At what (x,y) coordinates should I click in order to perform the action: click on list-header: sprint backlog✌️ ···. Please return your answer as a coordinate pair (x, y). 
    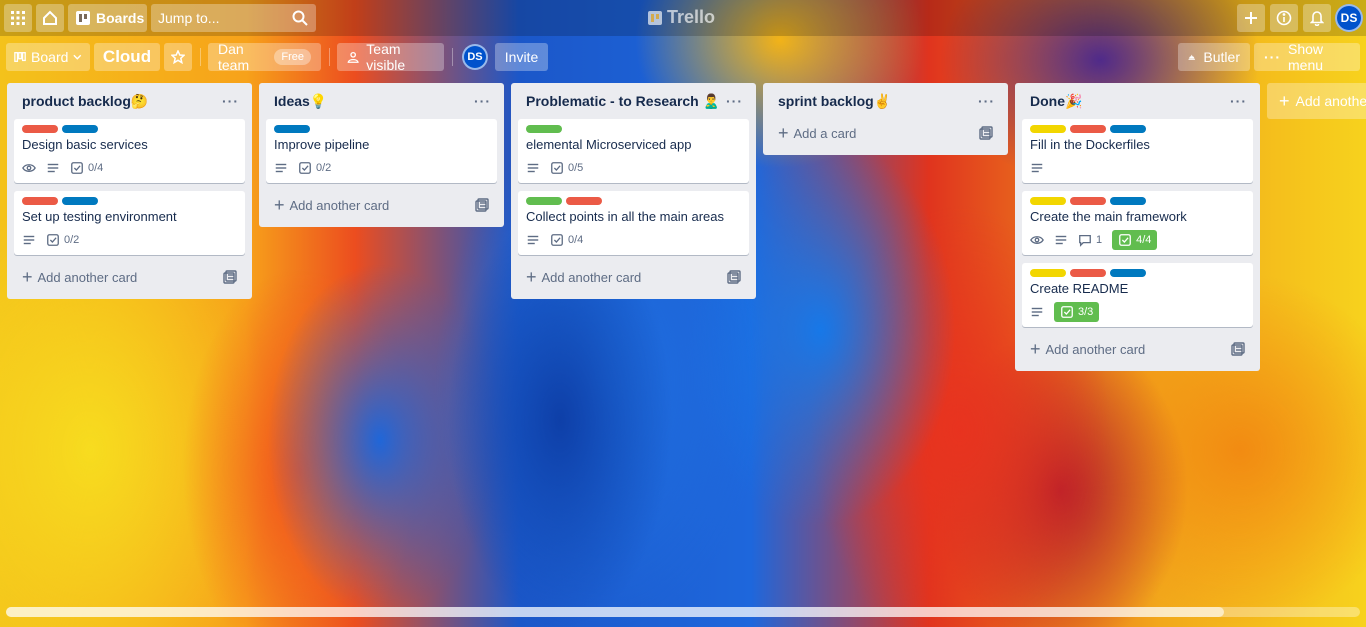
    Looking at the image, I should click on (885, 101).